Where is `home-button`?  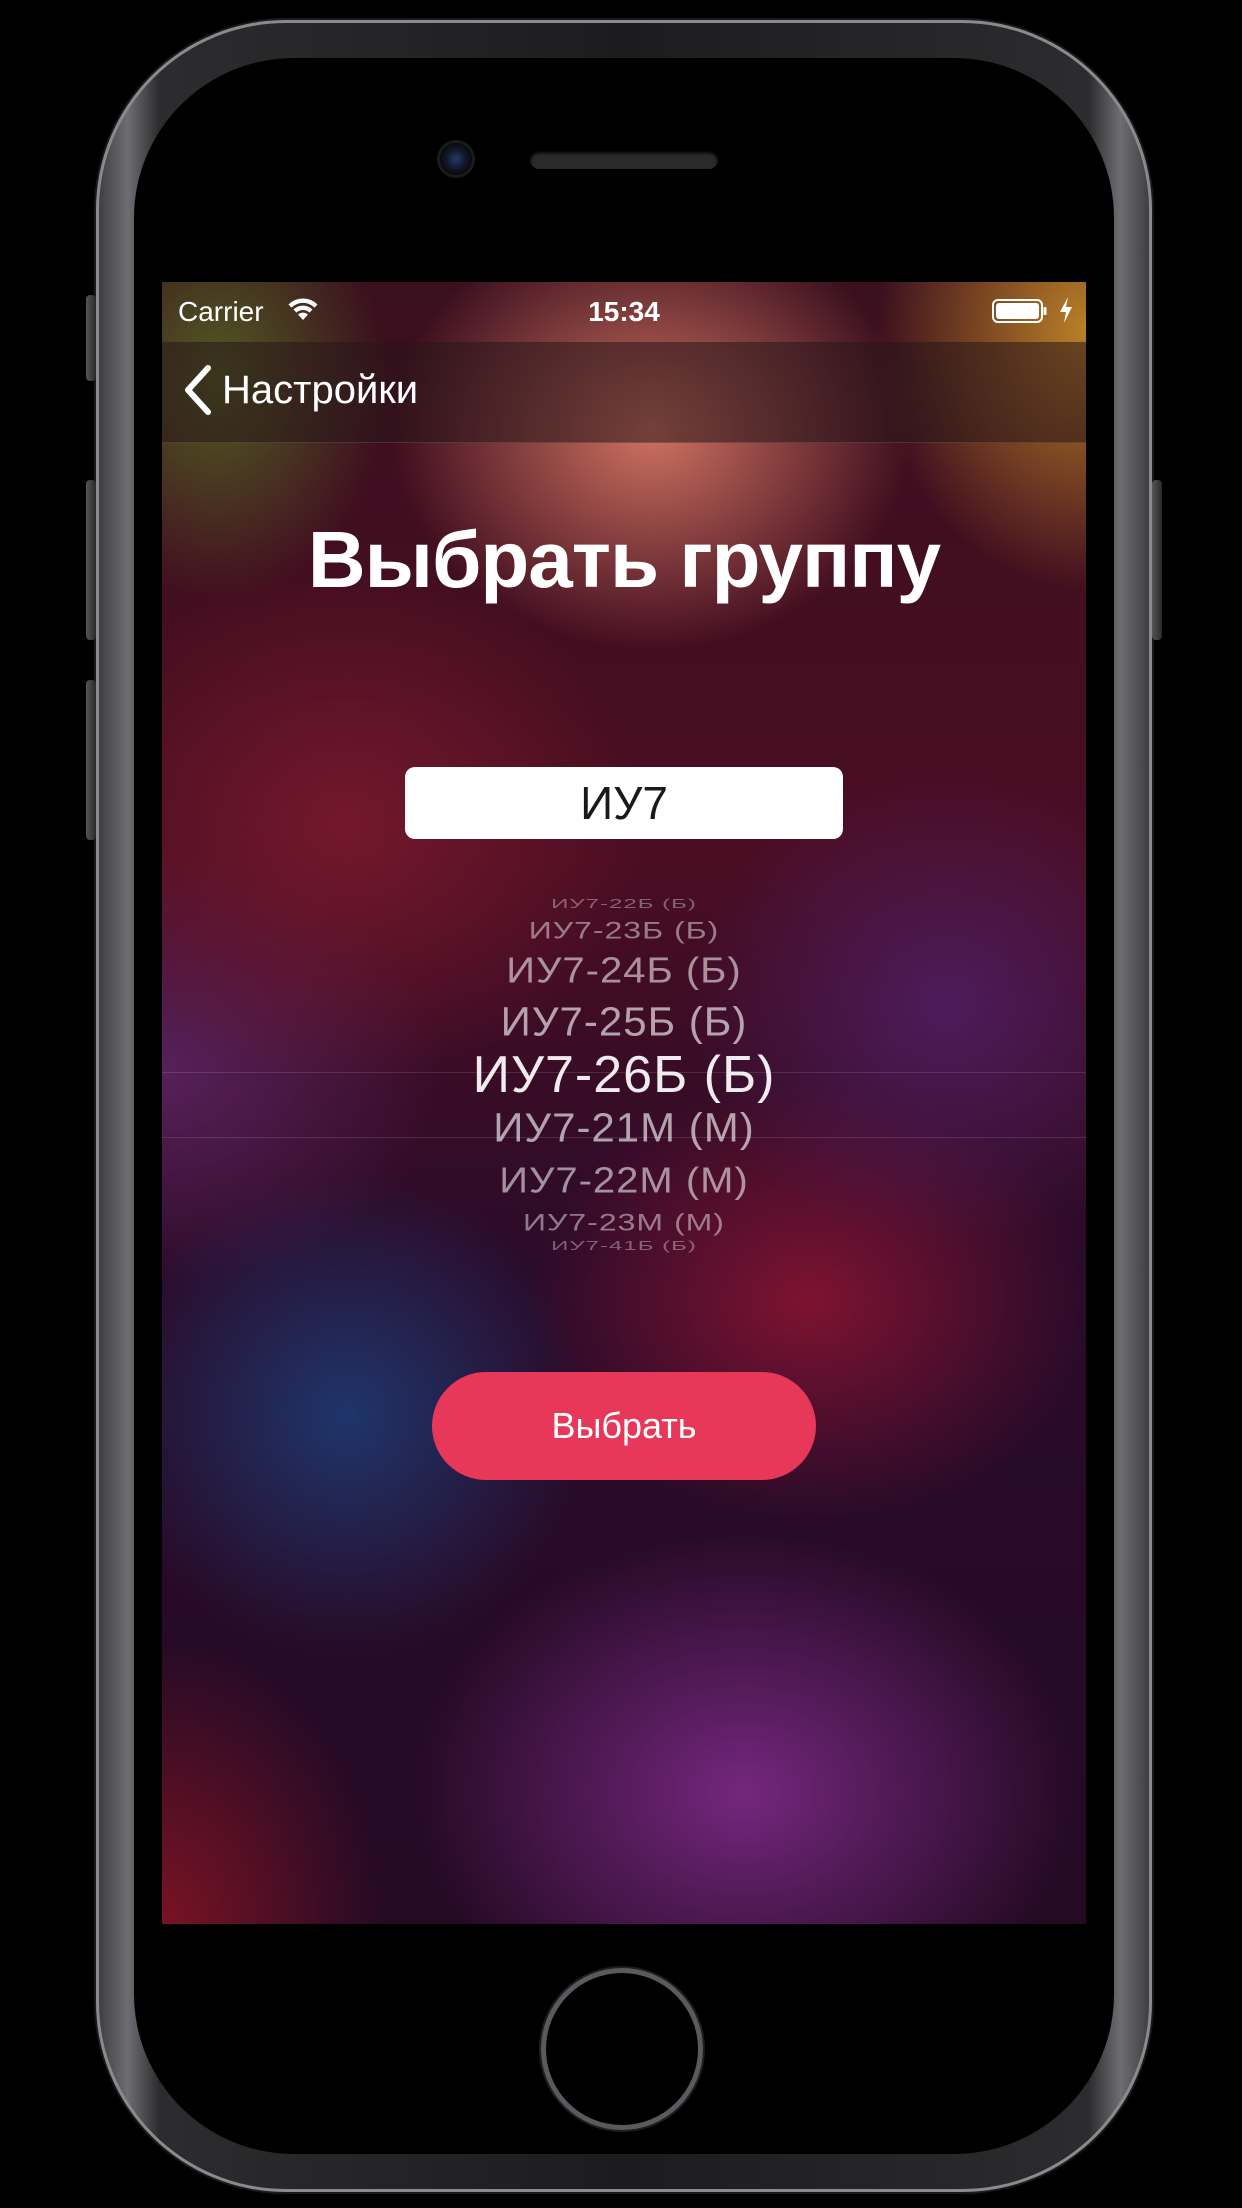
home-button is located at coordinates (622, 2049).